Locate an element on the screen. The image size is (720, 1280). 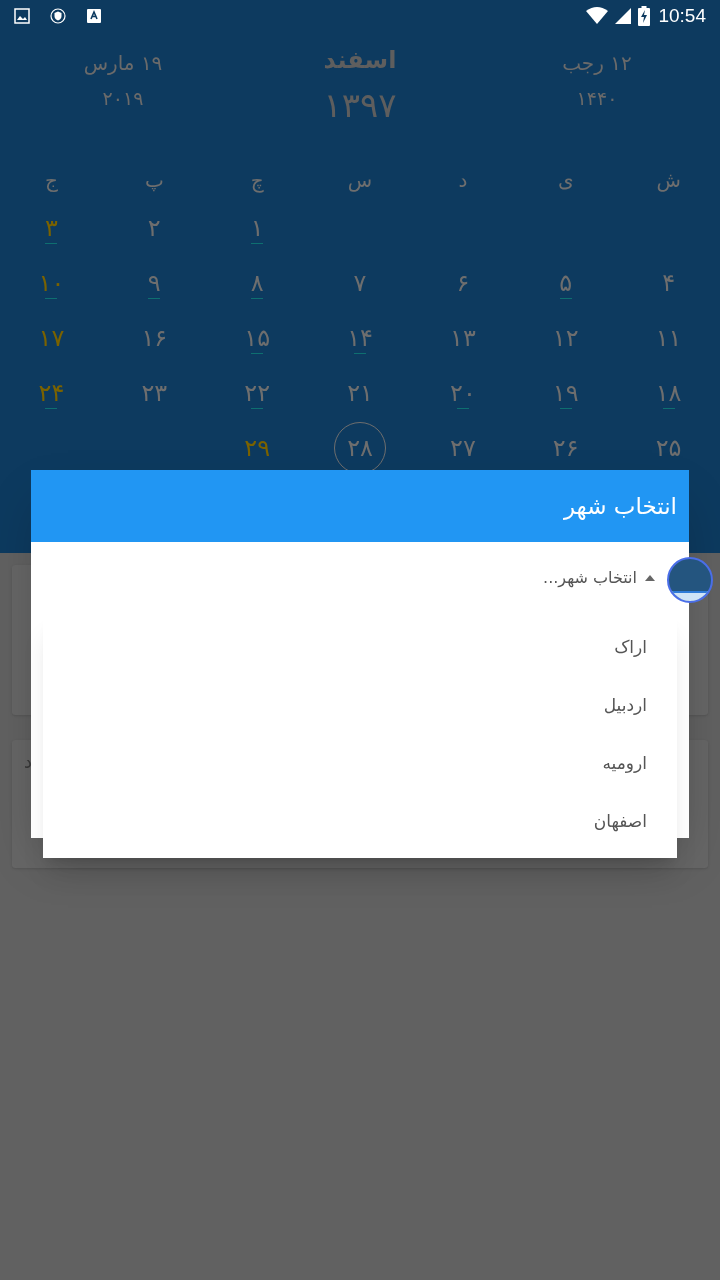
calendar-day: ۲۰ is located at coordinates (462, 392).